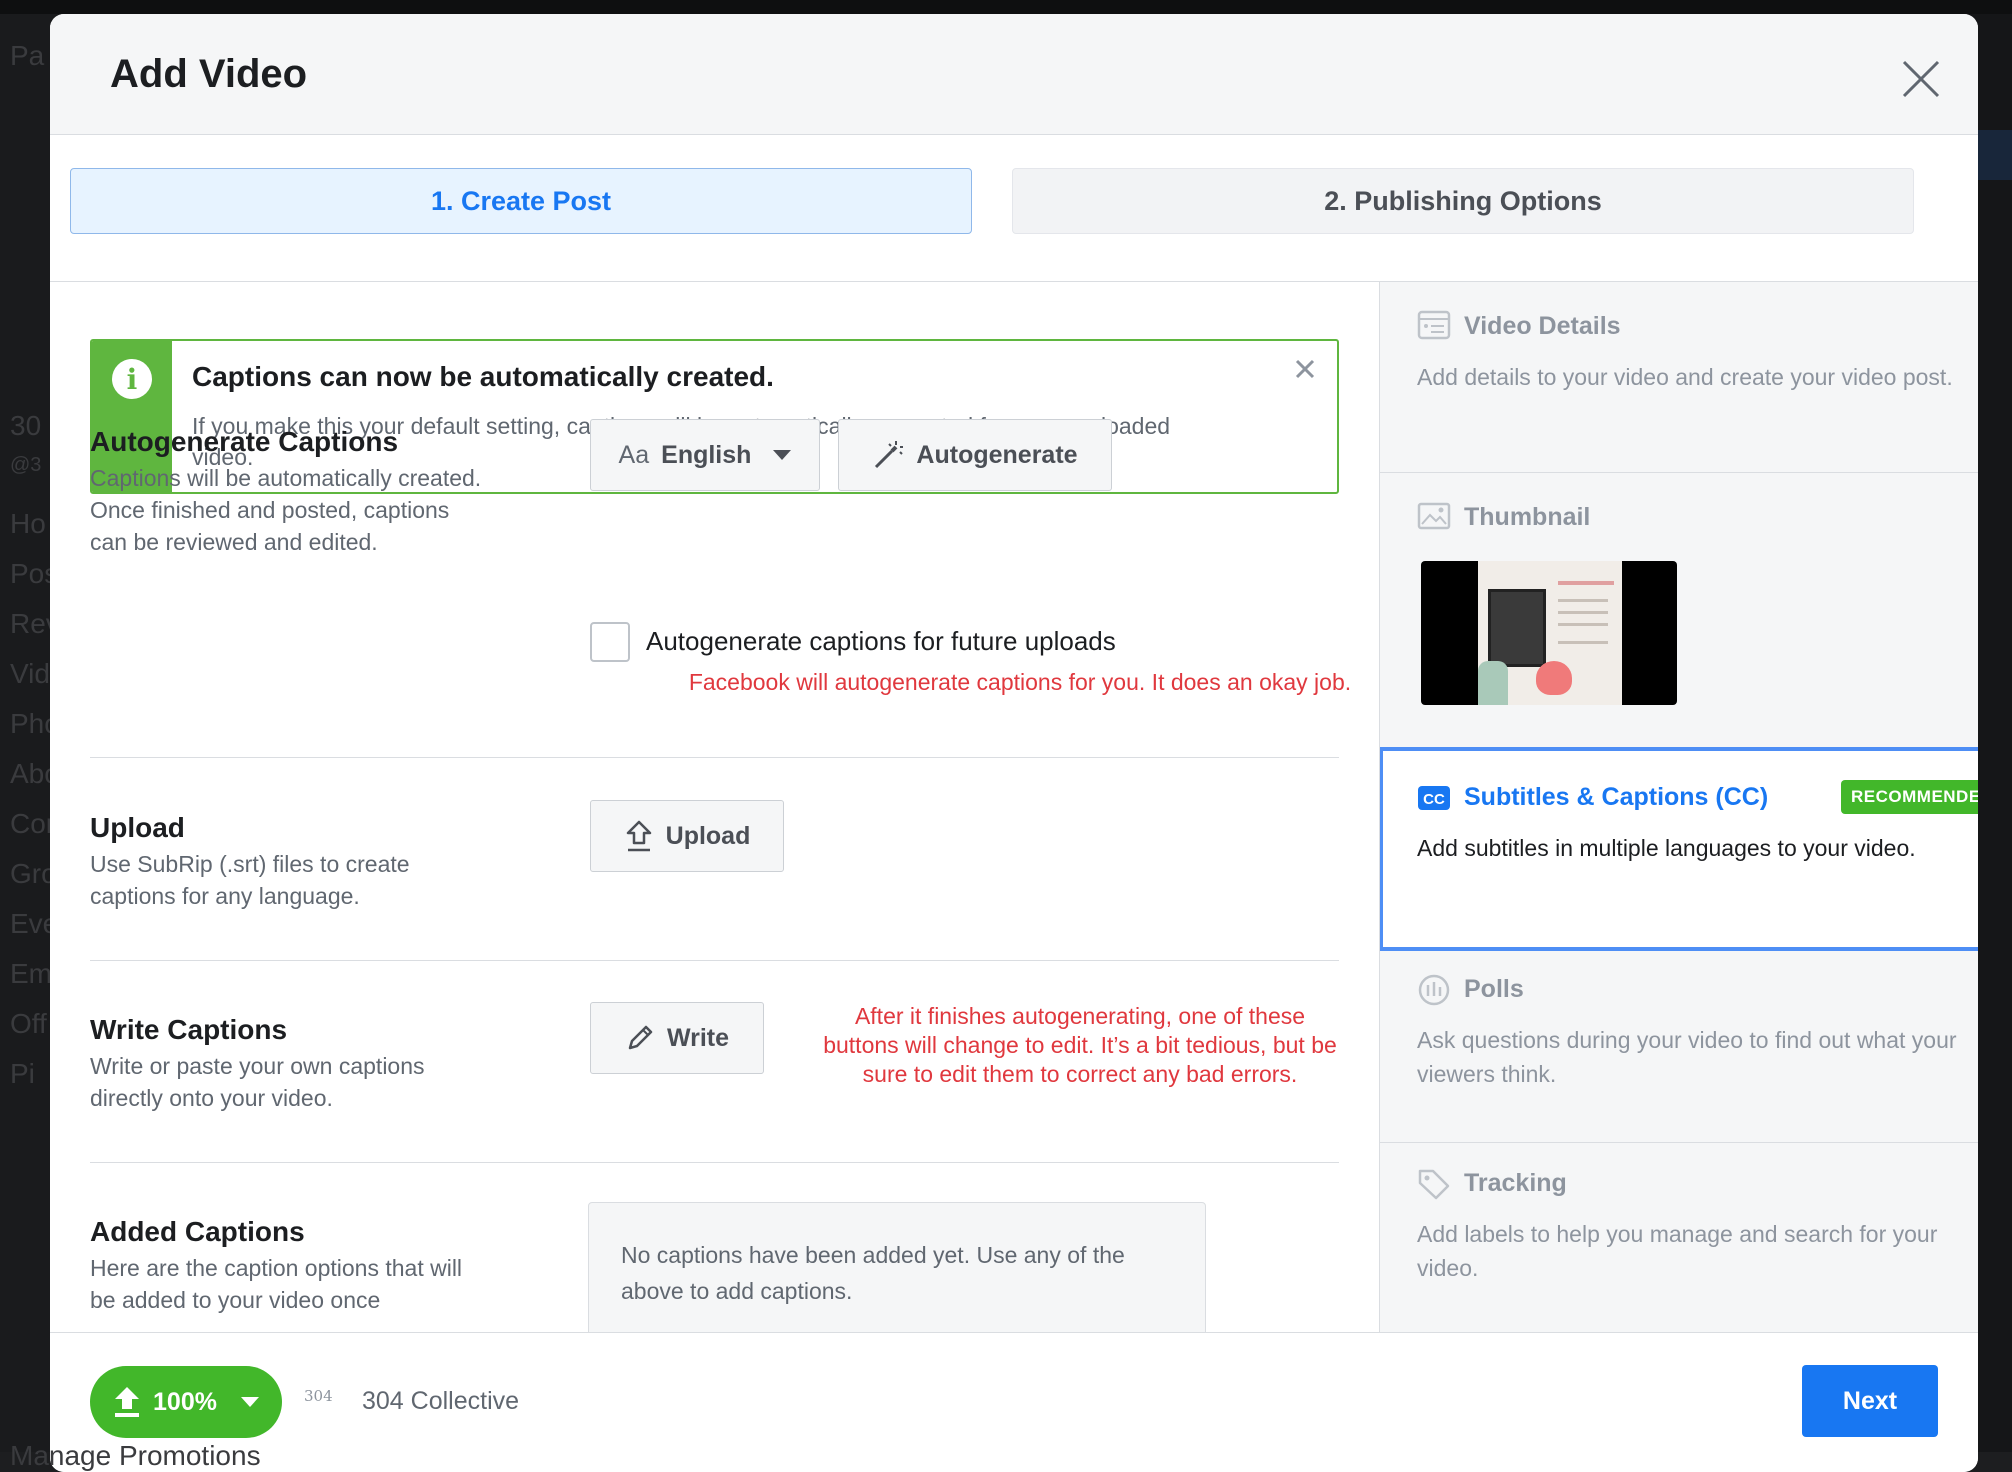 Image resolution: width=2012 pixels, height=1472 pixels. I want to click on upload-button: Upload, so click(687, 836).